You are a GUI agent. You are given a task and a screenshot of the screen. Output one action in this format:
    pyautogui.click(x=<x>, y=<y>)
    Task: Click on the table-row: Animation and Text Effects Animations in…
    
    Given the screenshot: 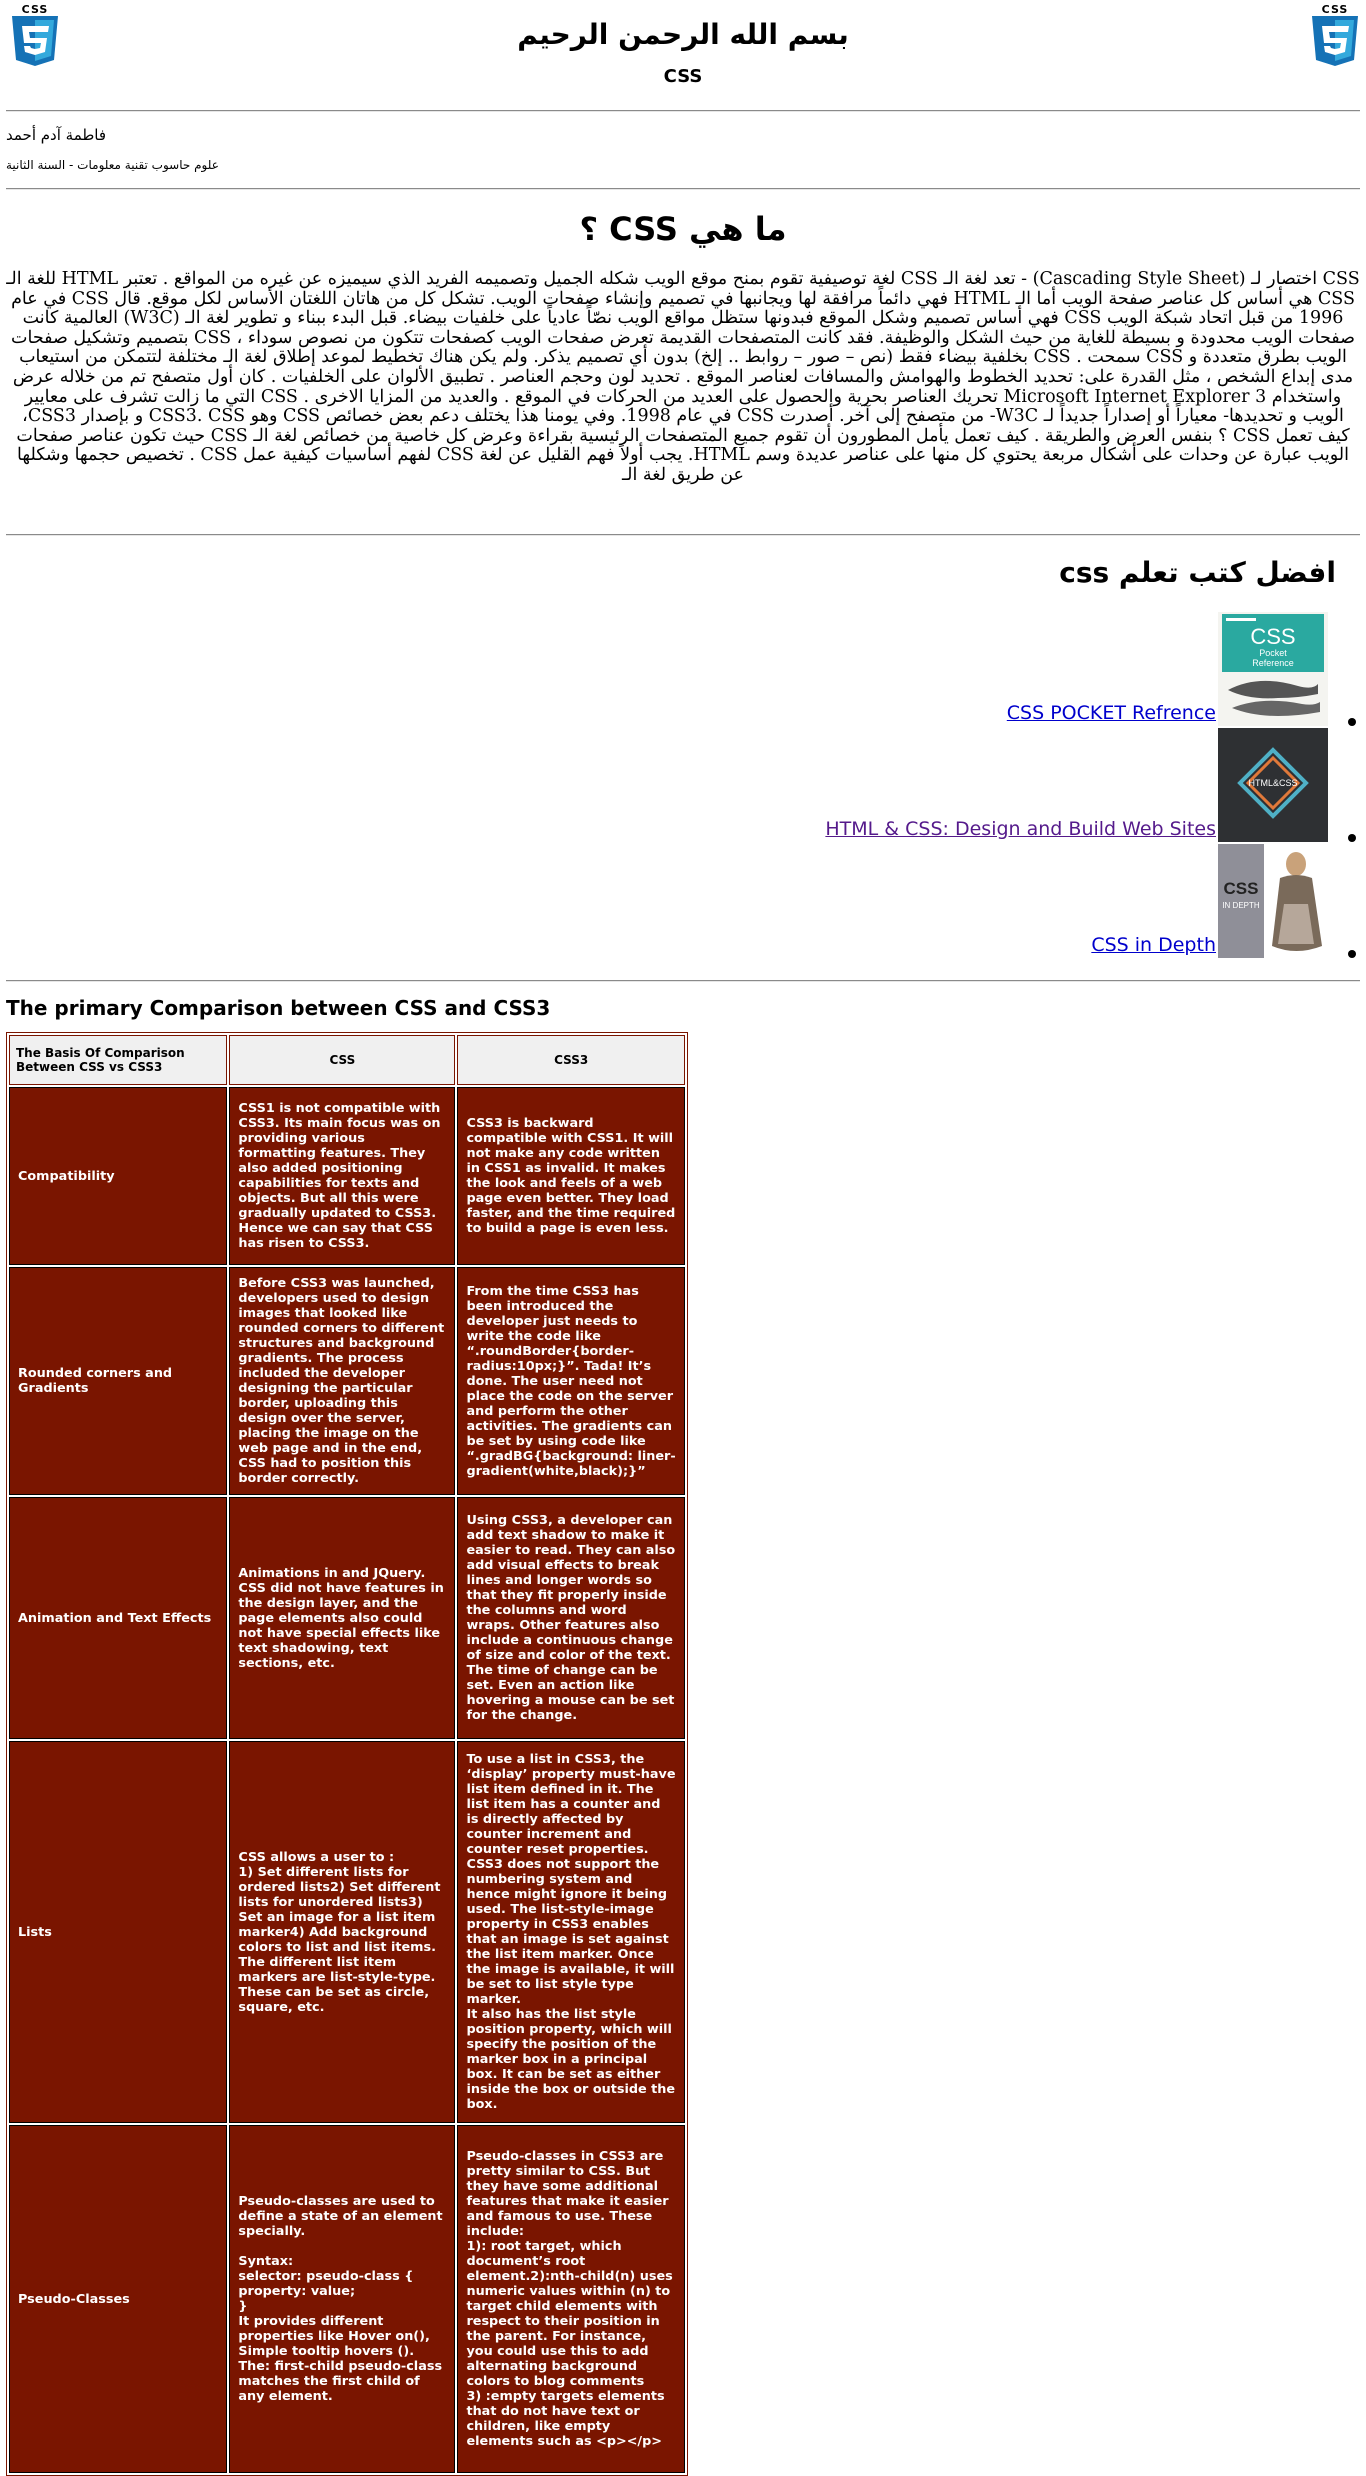 What is the action you would take?
    pyautogui.click(x=347, y=1618)
    